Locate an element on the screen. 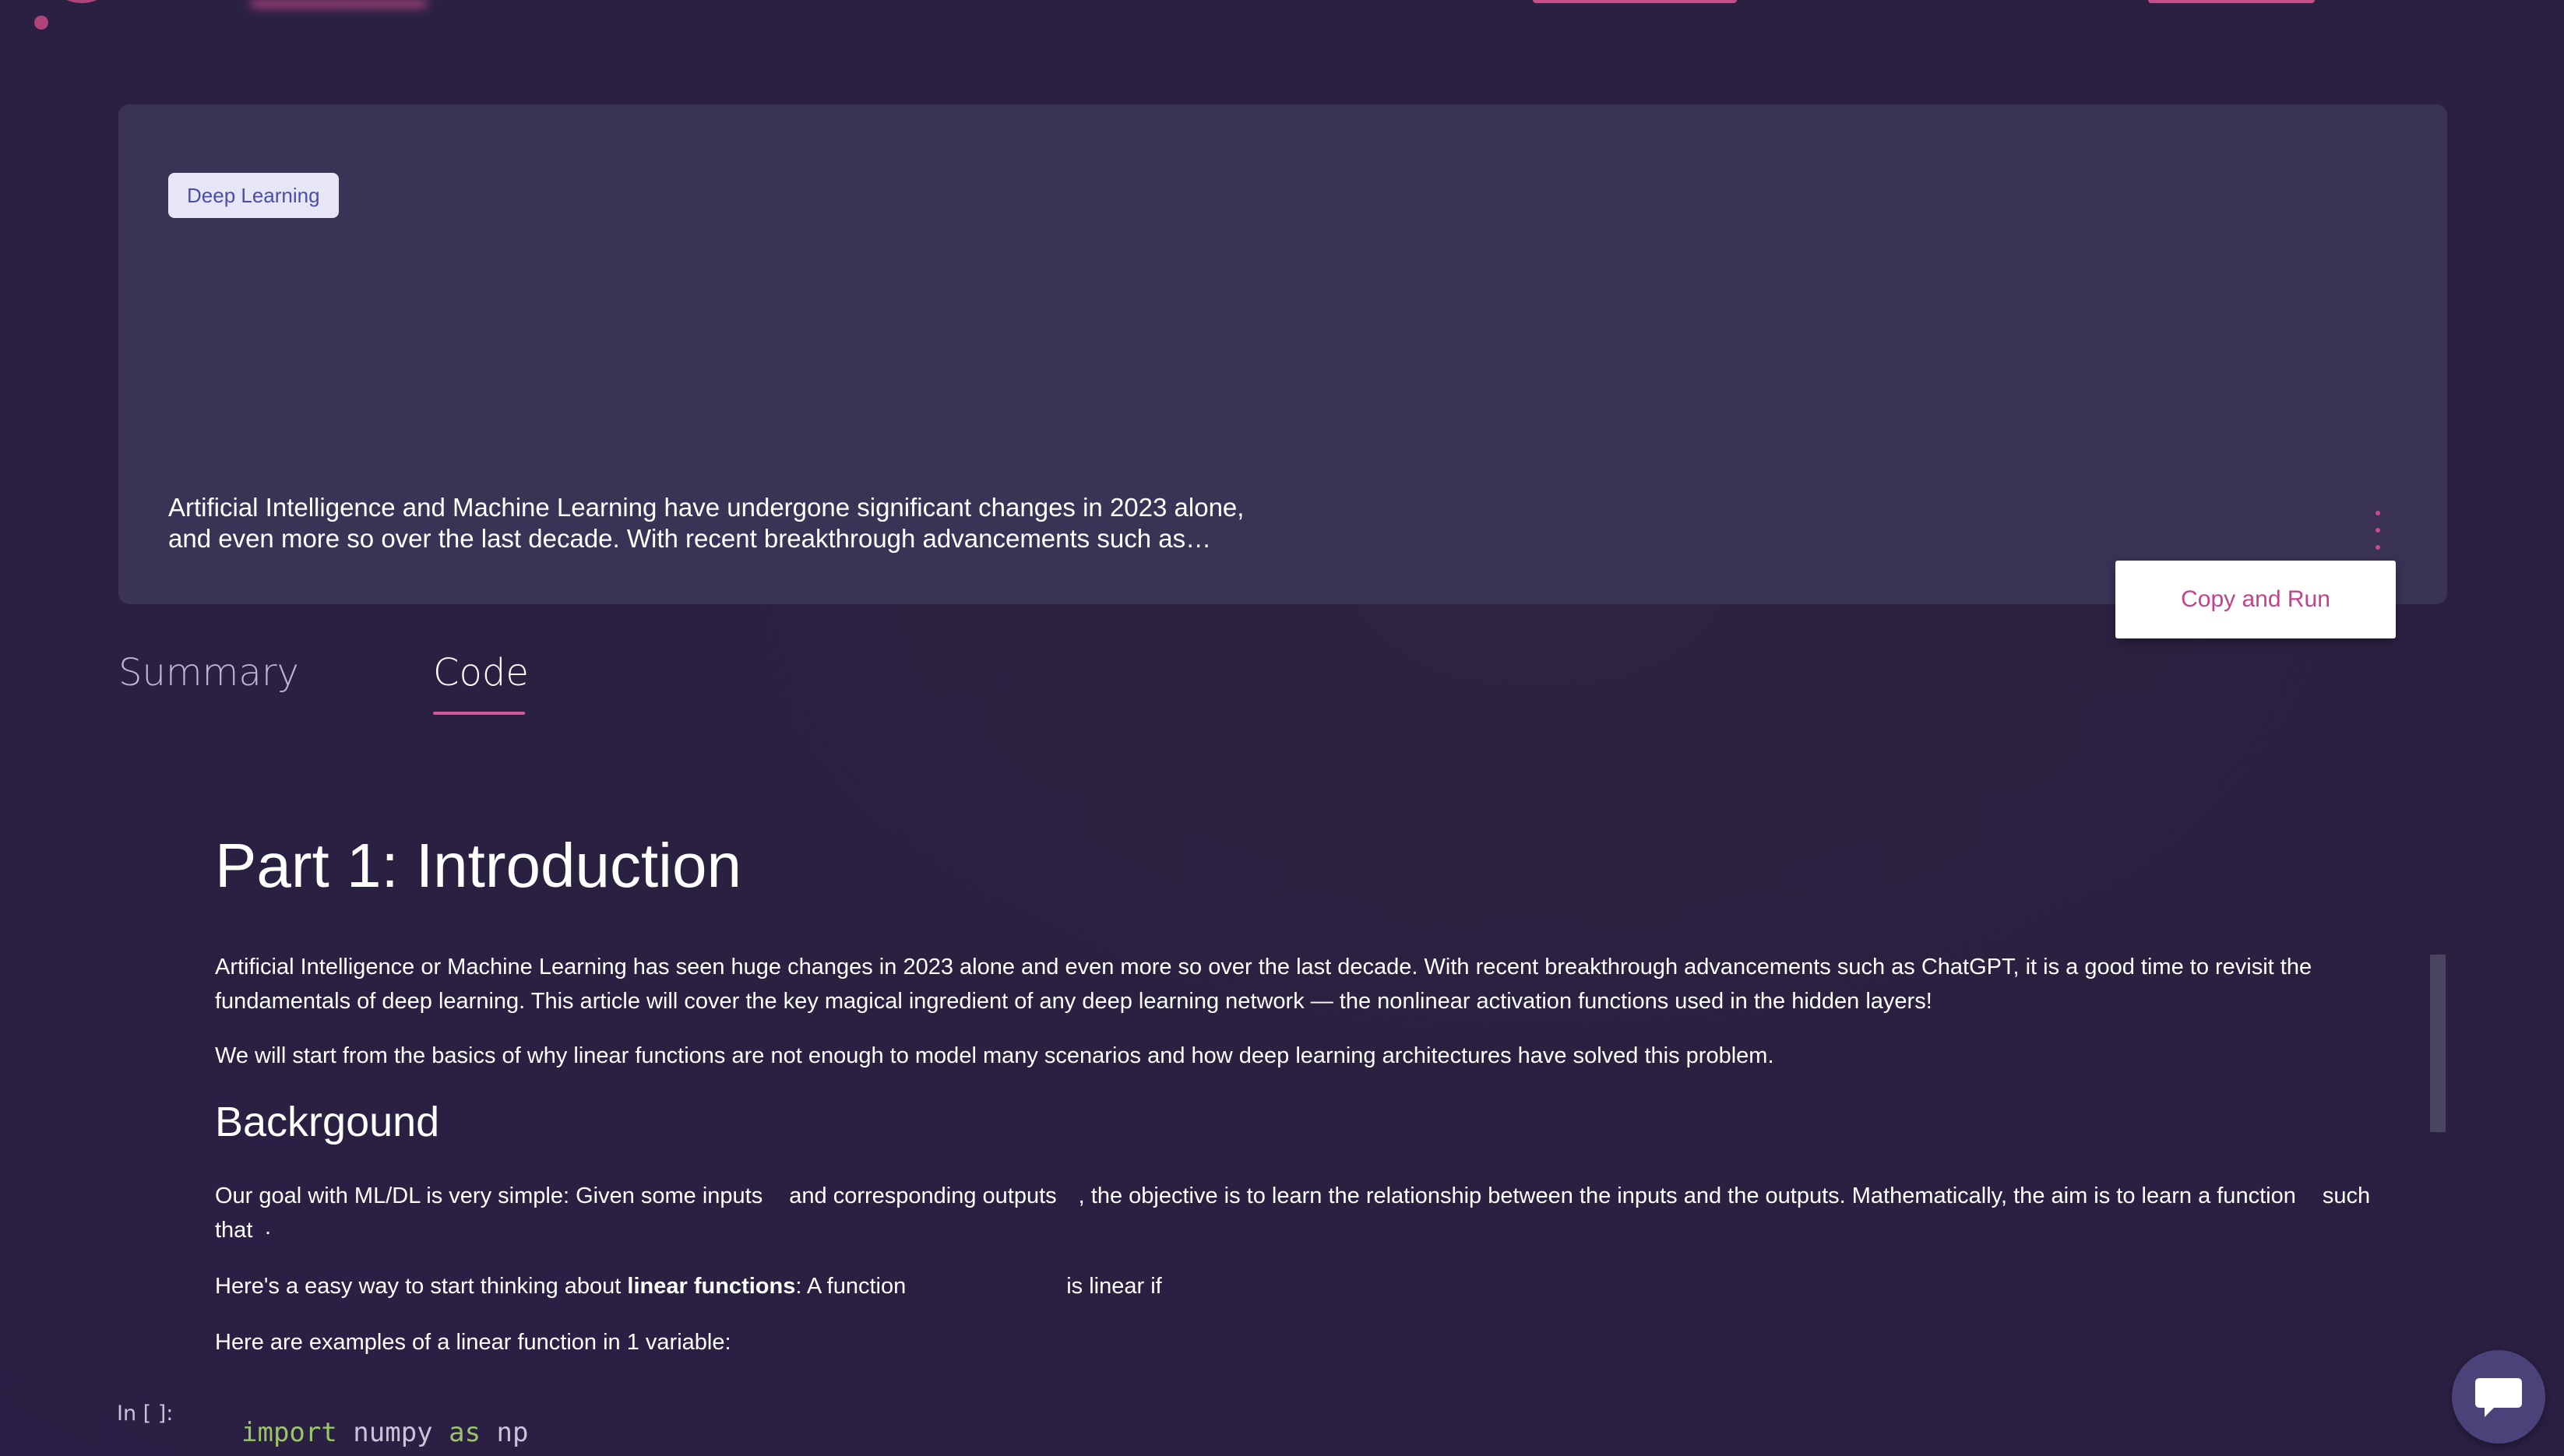  tab-code: Code is located at coordinates (481, 673).